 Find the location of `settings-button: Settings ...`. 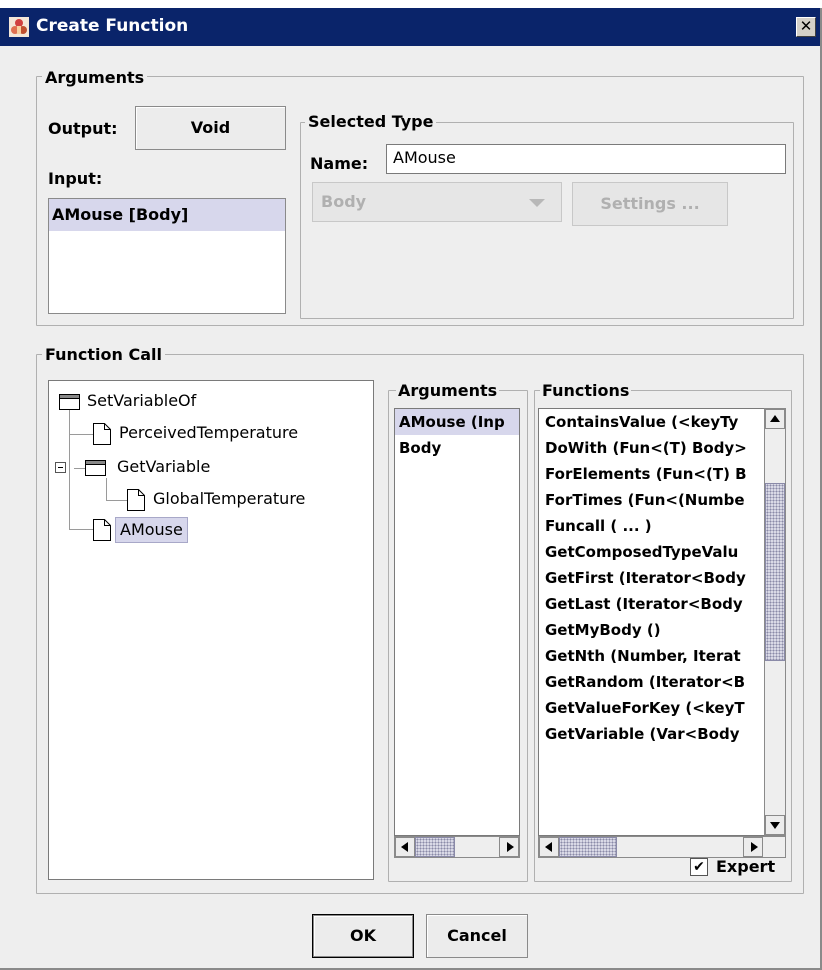

settings-button: Settings ... is located at coordinates (650, 204).